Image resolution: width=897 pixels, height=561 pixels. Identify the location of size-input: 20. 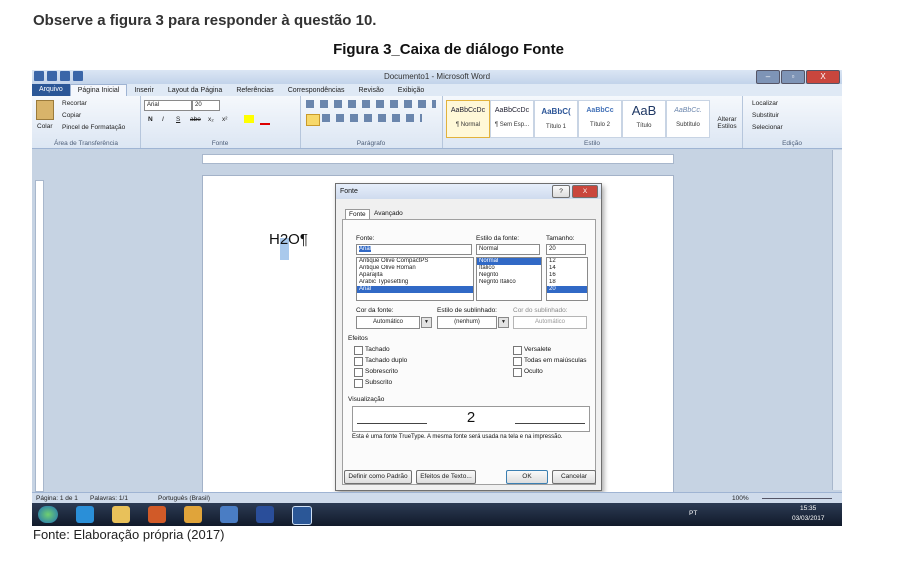
(566, 249).